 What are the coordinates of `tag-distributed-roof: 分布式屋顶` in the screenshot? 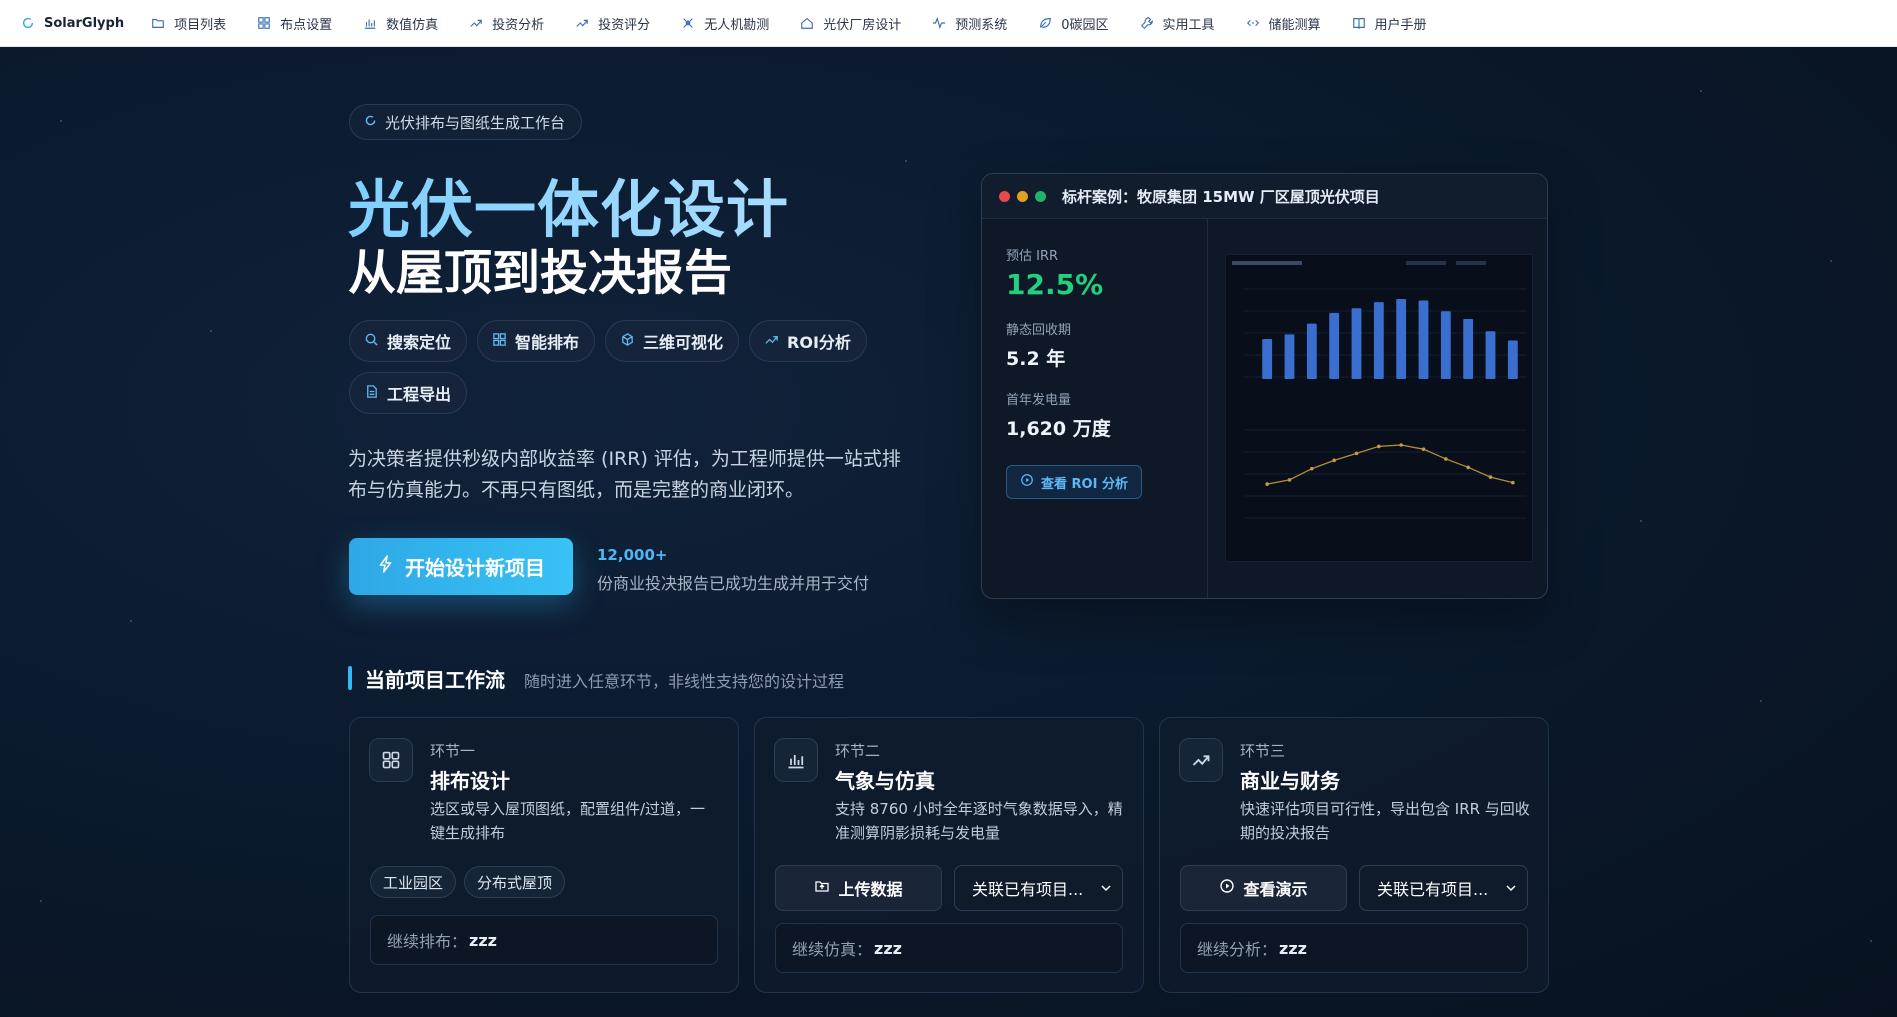 It's located at (515, 882).